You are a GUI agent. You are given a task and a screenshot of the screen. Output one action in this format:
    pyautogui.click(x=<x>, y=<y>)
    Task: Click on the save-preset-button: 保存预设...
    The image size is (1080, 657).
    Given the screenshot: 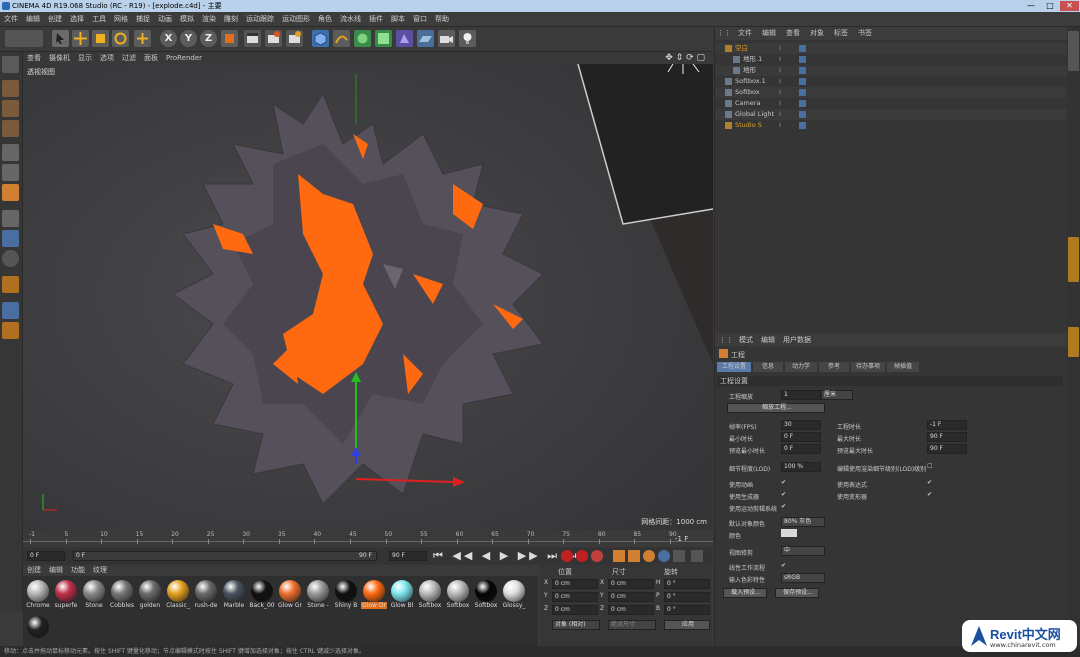 What is the action you would take?
    pyautogui.click(x=797, y=593)
    